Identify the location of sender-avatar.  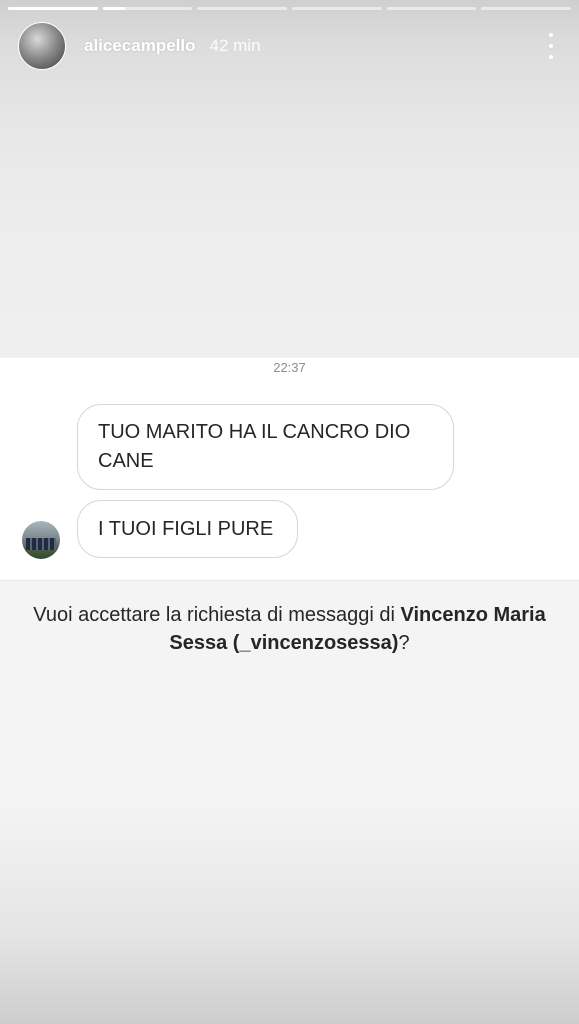
(41, 540).